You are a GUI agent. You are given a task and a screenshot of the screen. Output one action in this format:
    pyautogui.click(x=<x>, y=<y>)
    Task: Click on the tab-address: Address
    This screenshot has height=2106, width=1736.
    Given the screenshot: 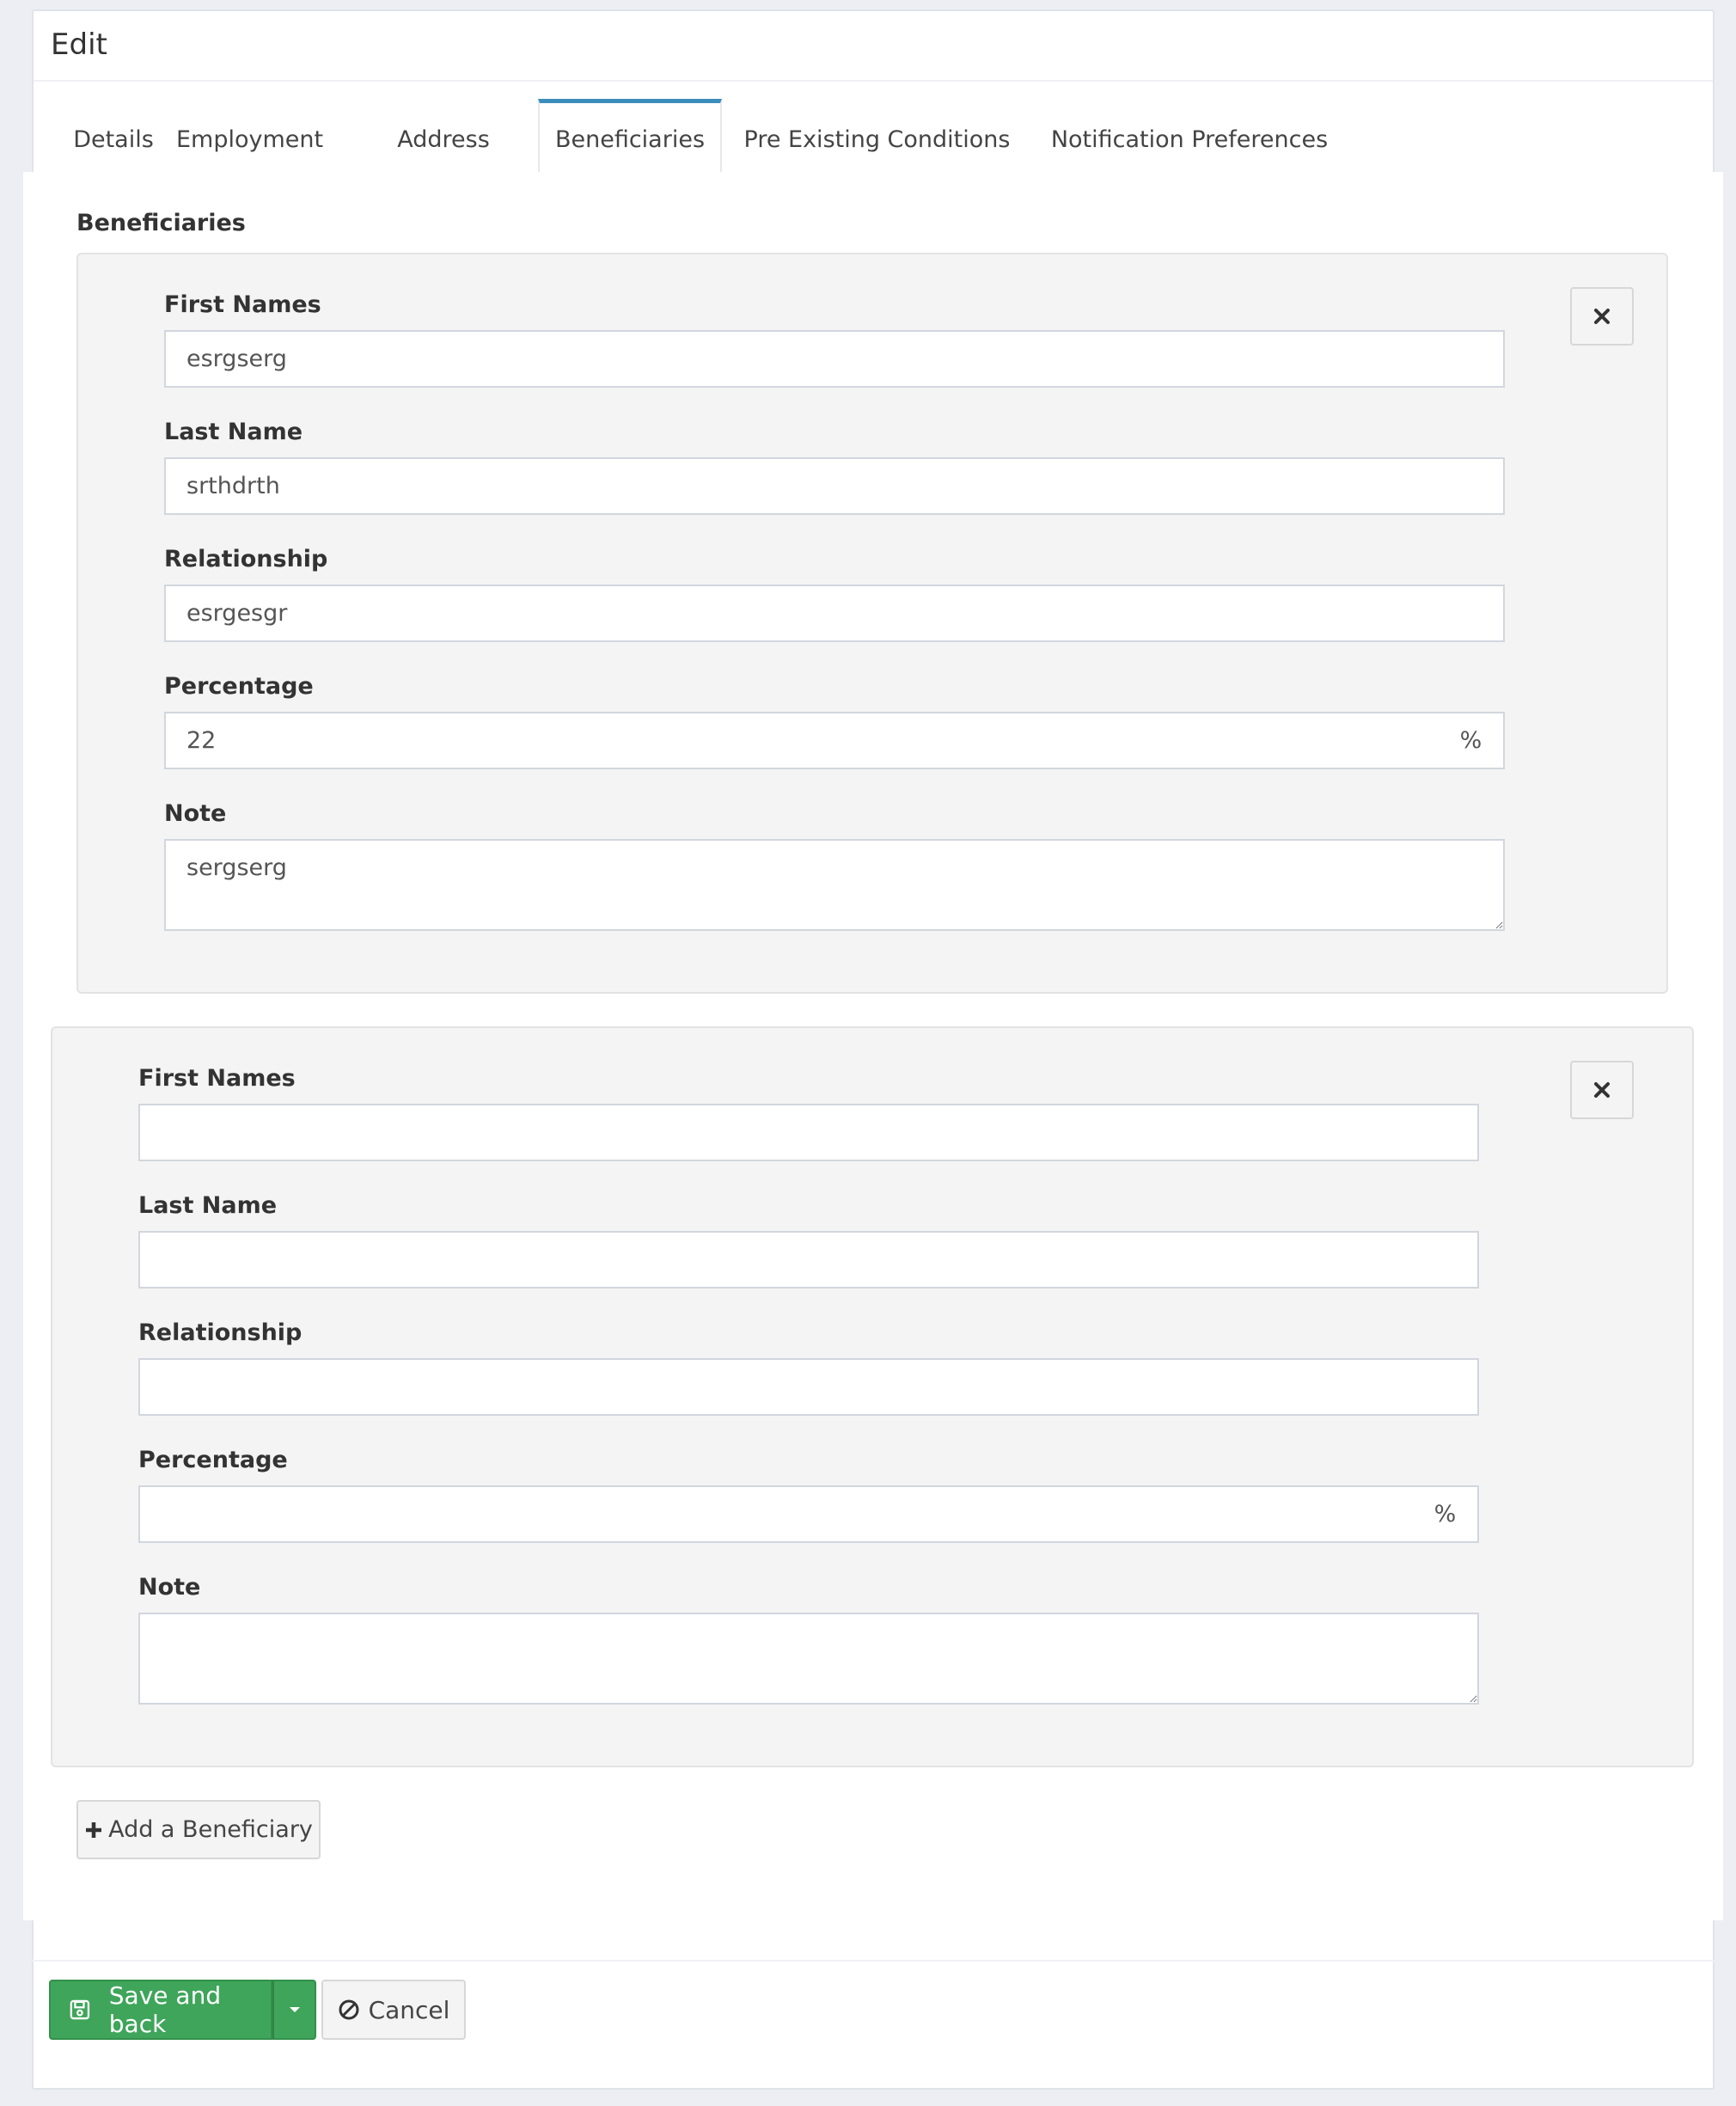 What is the action you would take?
    pyautogui.click(x=444, y=137)
    